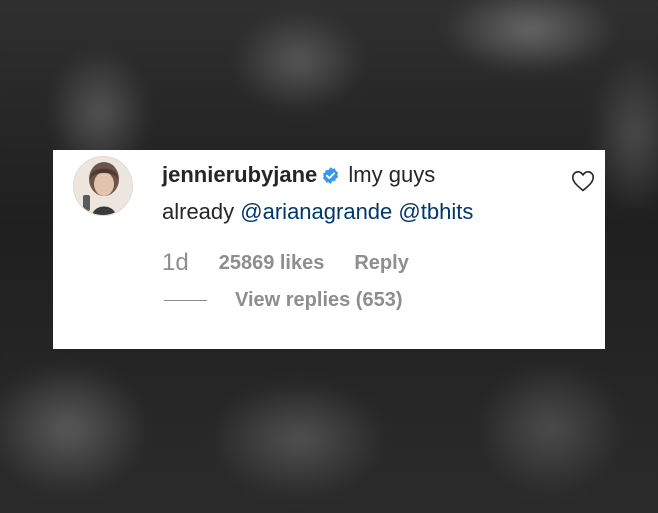 The image size is (658, 513). Describe the element at coordinates (316, 211) in the screenshot. I see `mention-link-arianagrande: @arianagrande` at that location.